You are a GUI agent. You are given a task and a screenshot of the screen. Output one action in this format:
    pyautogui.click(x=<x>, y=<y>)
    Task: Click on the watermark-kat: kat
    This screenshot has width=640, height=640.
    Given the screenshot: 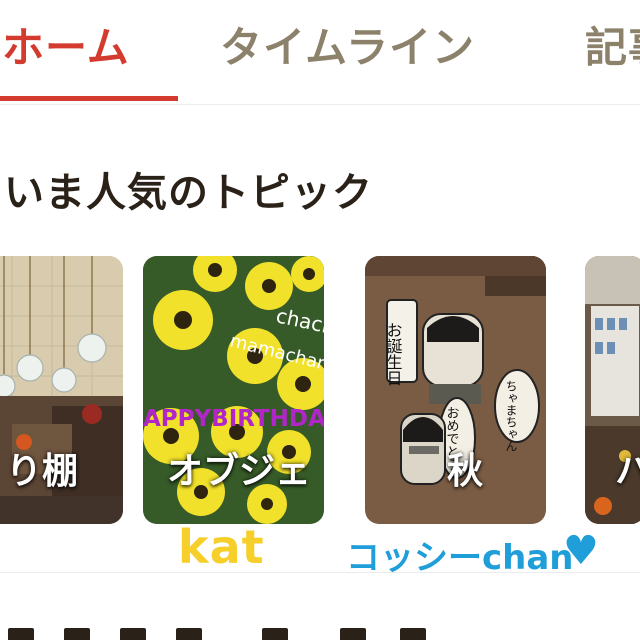 What is the action you would take?
    pyautogui.click(x=221, y=547)
    